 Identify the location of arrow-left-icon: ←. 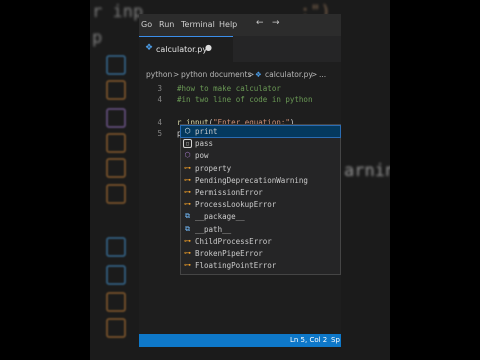
(260, 23).